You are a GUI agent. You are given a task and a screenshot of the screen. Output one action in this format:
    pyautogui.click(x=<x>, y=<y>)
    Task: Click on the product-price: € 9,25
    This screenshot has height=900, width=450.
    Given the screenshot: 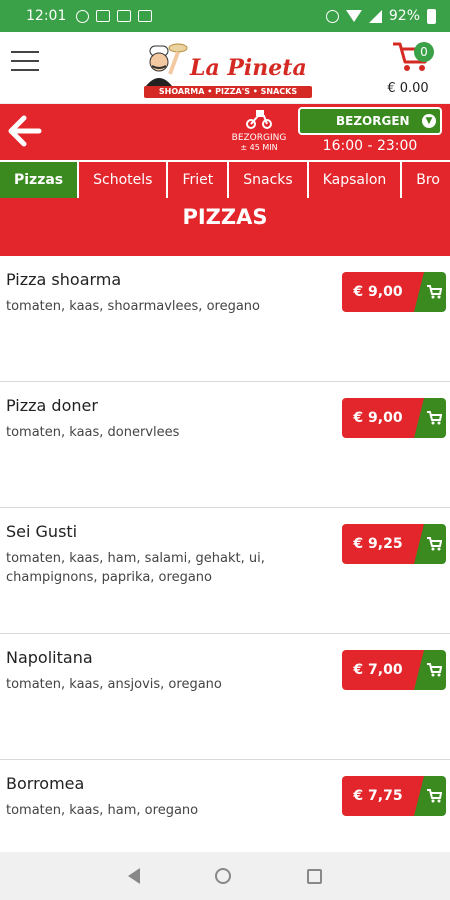 What is the action you would take?
    pyautogui.click(x=383, y=544)
    